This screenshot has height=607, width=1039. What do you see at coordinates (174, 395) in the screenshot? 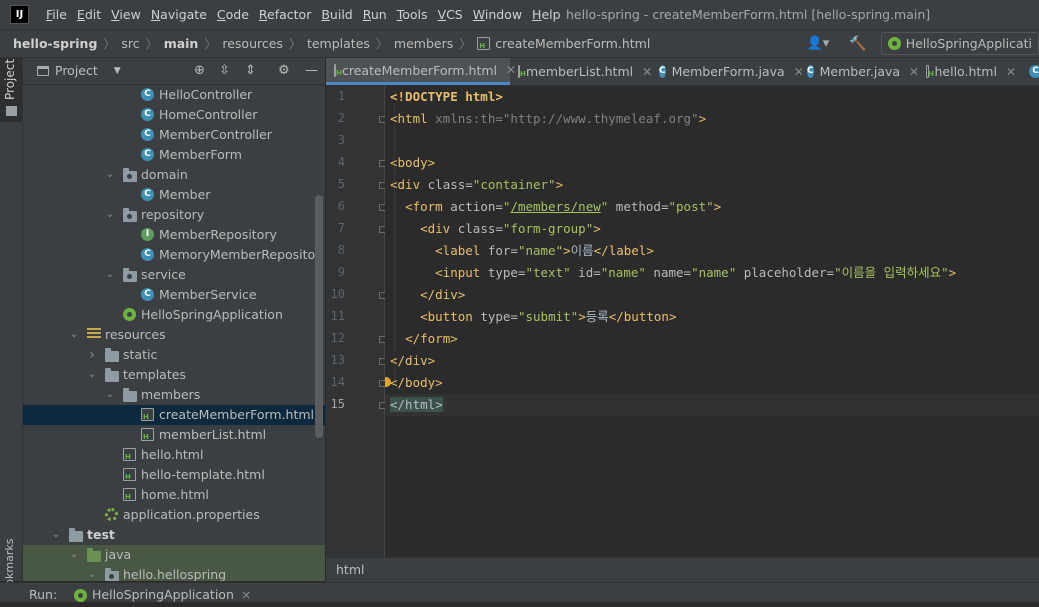
I see `tree-item: ⌄ members` at bounding box center [174, 395].